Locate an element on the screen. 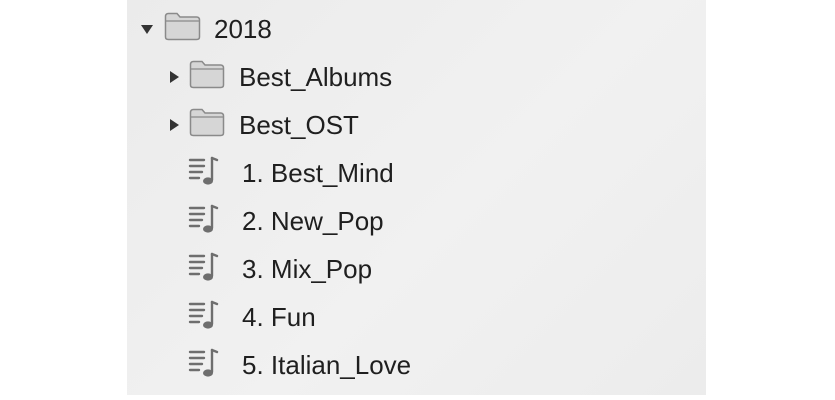  tree-item-playlist-new-pop: 2. New_Pop is located at coordinates (286, 221).